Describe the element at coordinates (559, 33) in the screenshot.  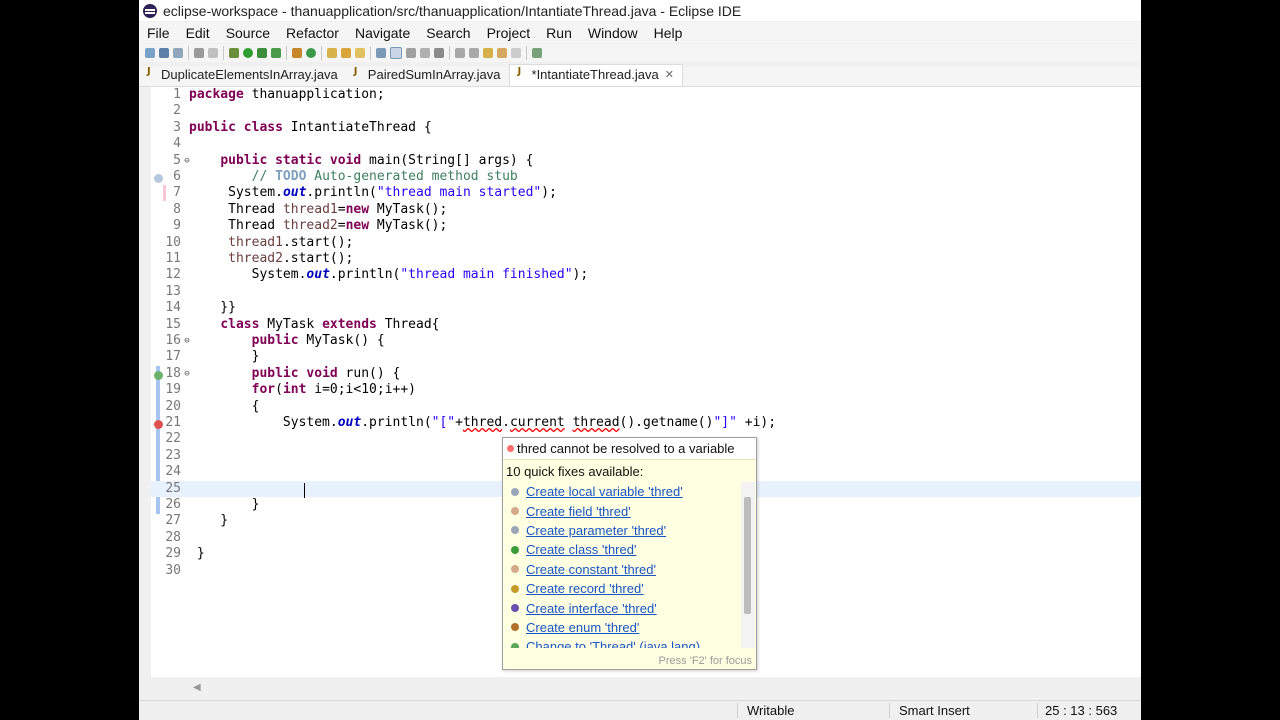
I see `menu-run: Run` at that location.